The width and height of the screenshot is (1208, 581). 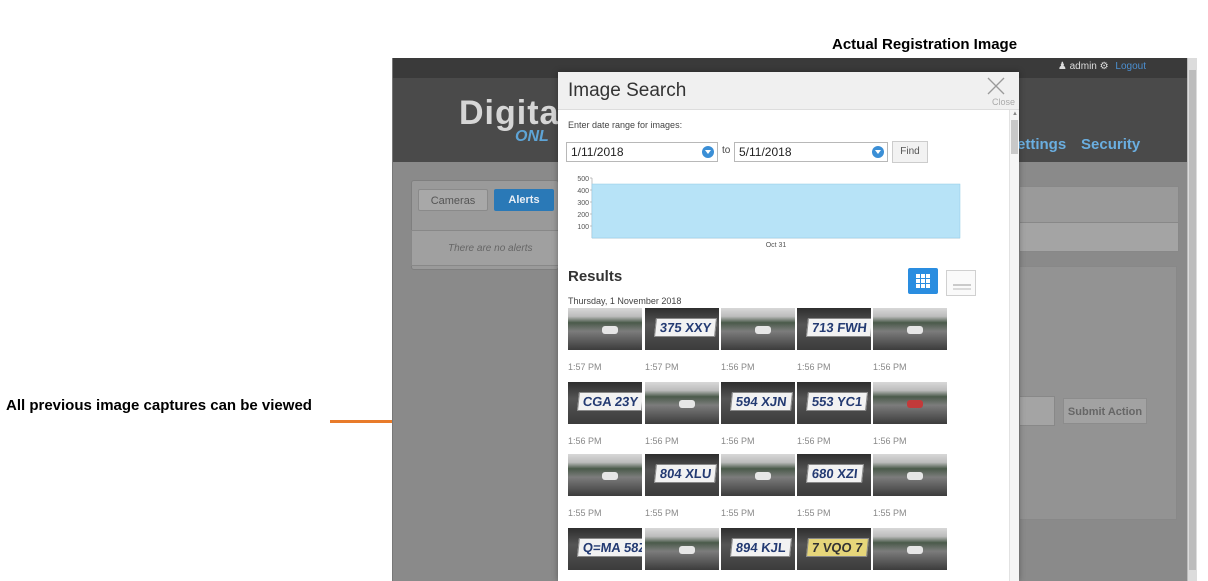 I want to click on plate-capture-image: CGA 23Y, so click(x=605, y=403).